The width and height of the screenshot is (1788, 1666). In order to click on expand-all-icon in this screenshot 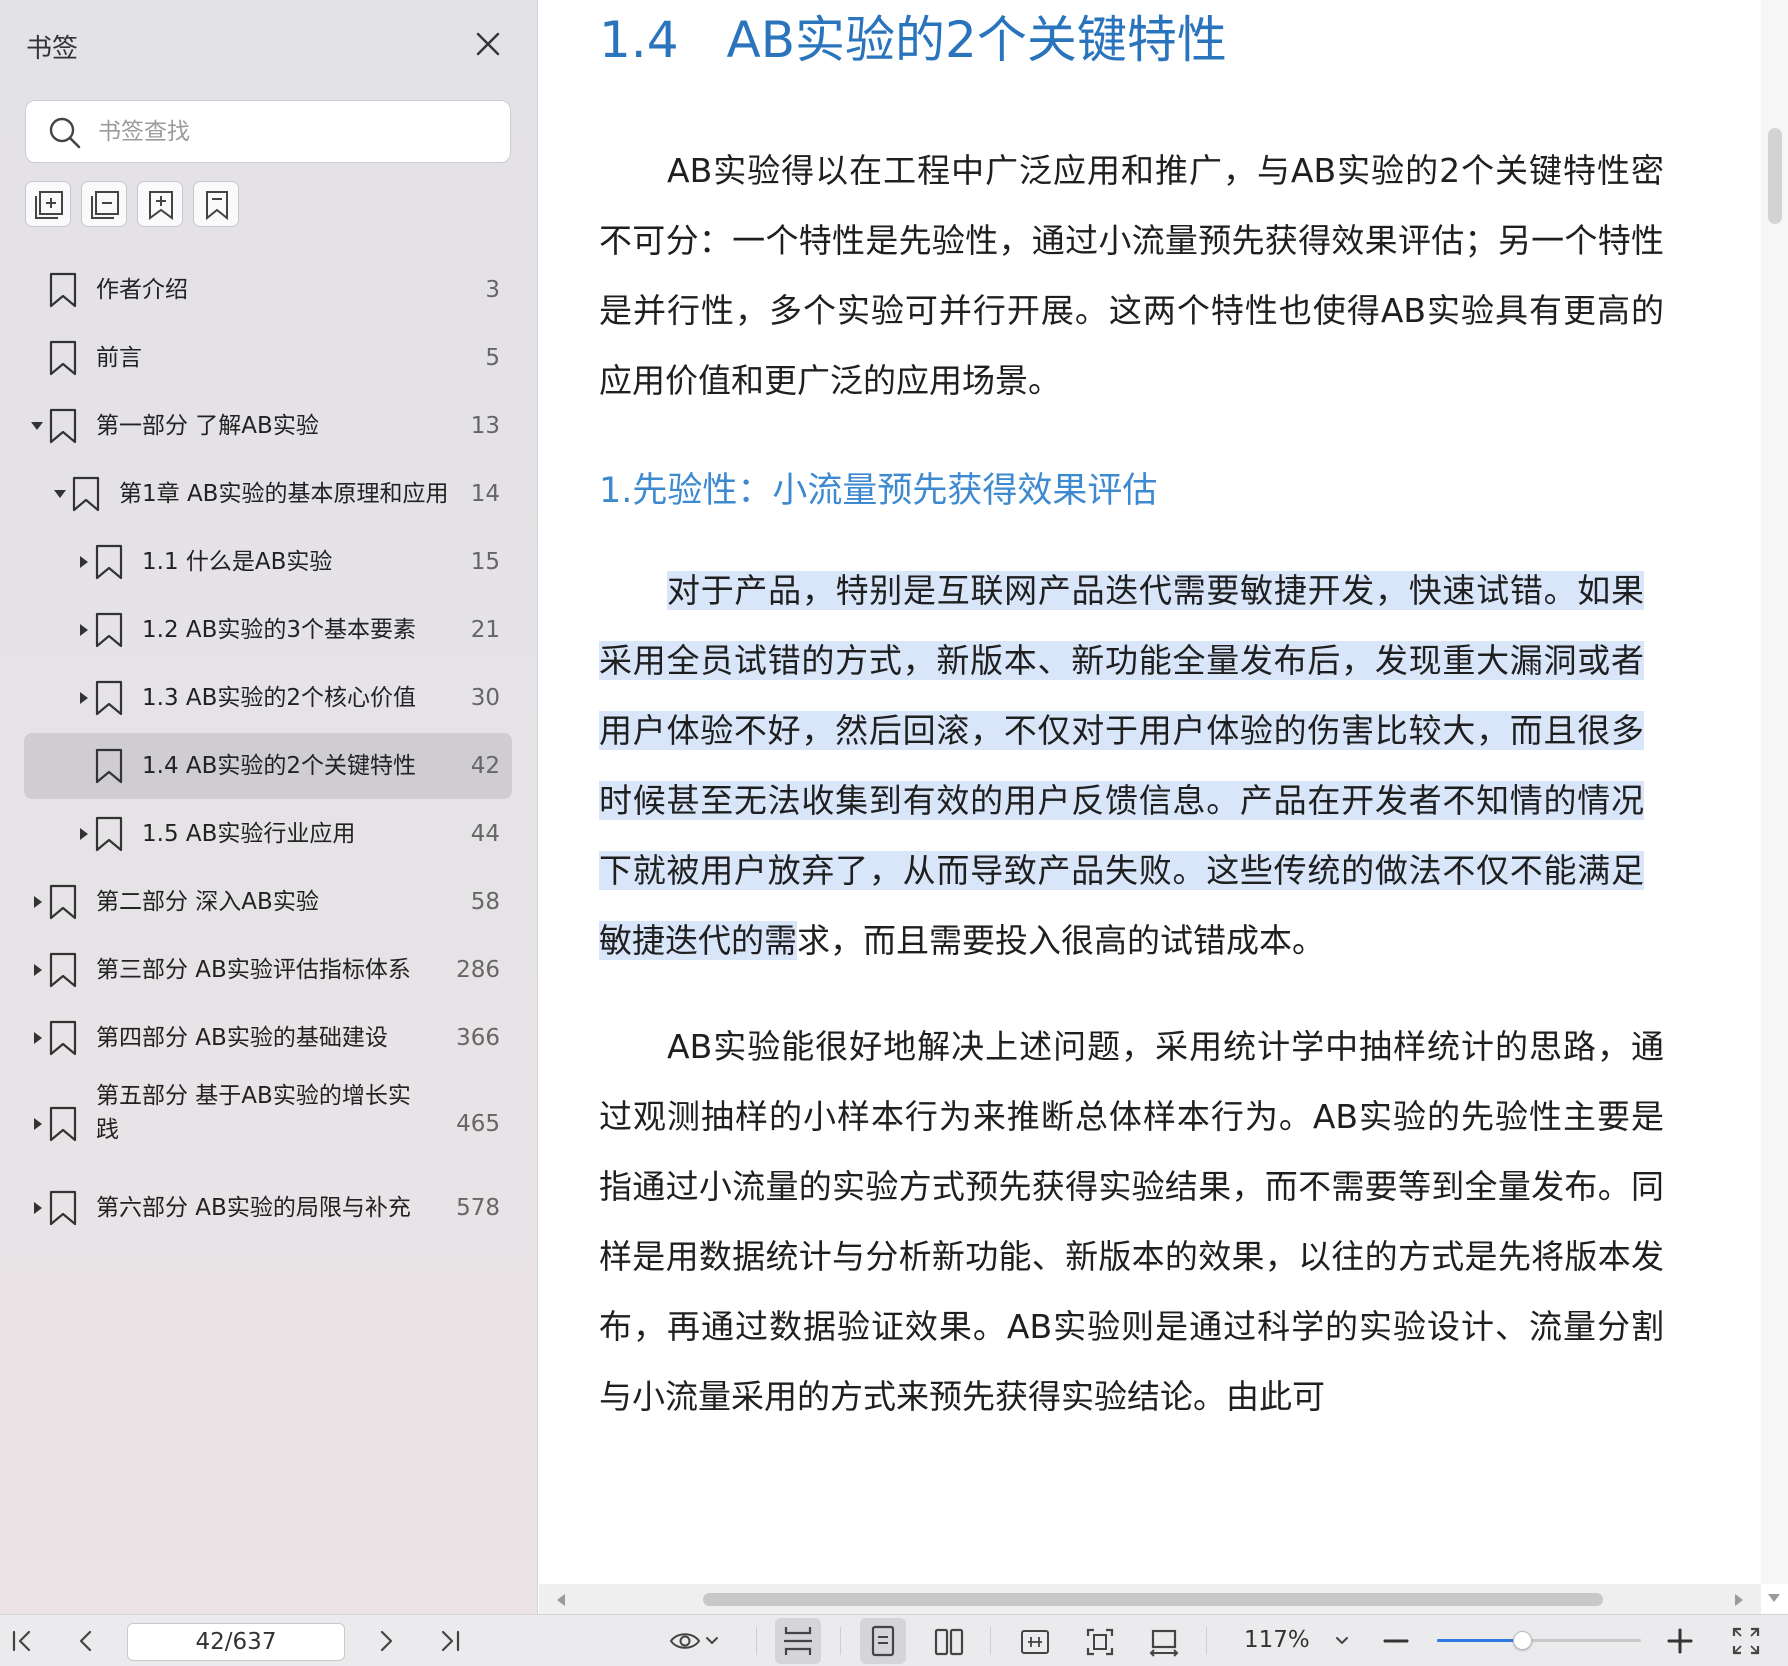, I will do `click(49, 205)`.